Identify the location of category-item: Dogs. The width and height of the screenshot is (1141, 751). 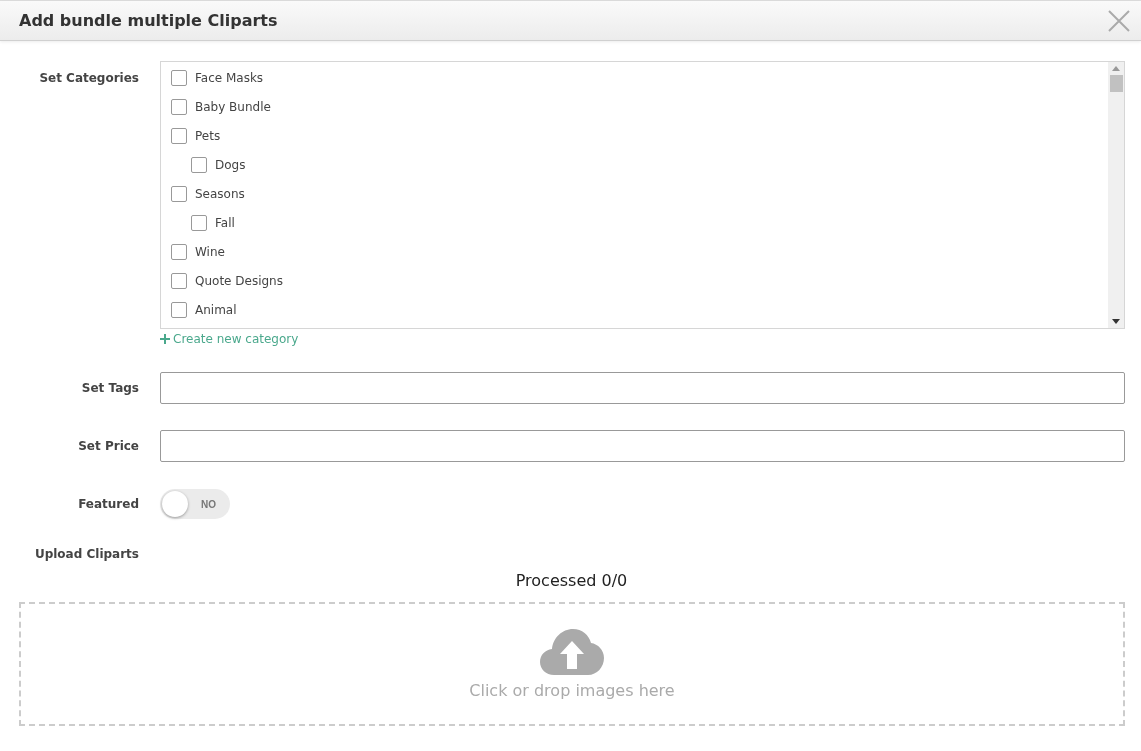
(644, 165).